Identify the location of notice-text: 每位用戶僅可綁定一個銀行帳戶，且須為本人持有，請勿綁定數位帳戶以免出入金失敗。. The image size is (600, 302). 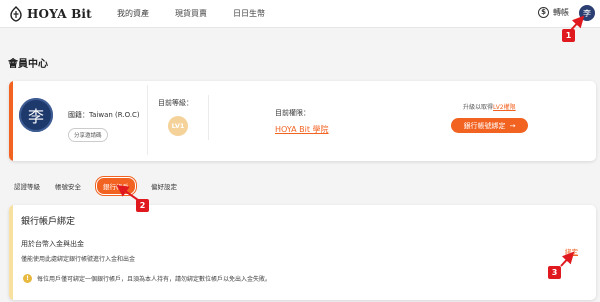
(154, 279).